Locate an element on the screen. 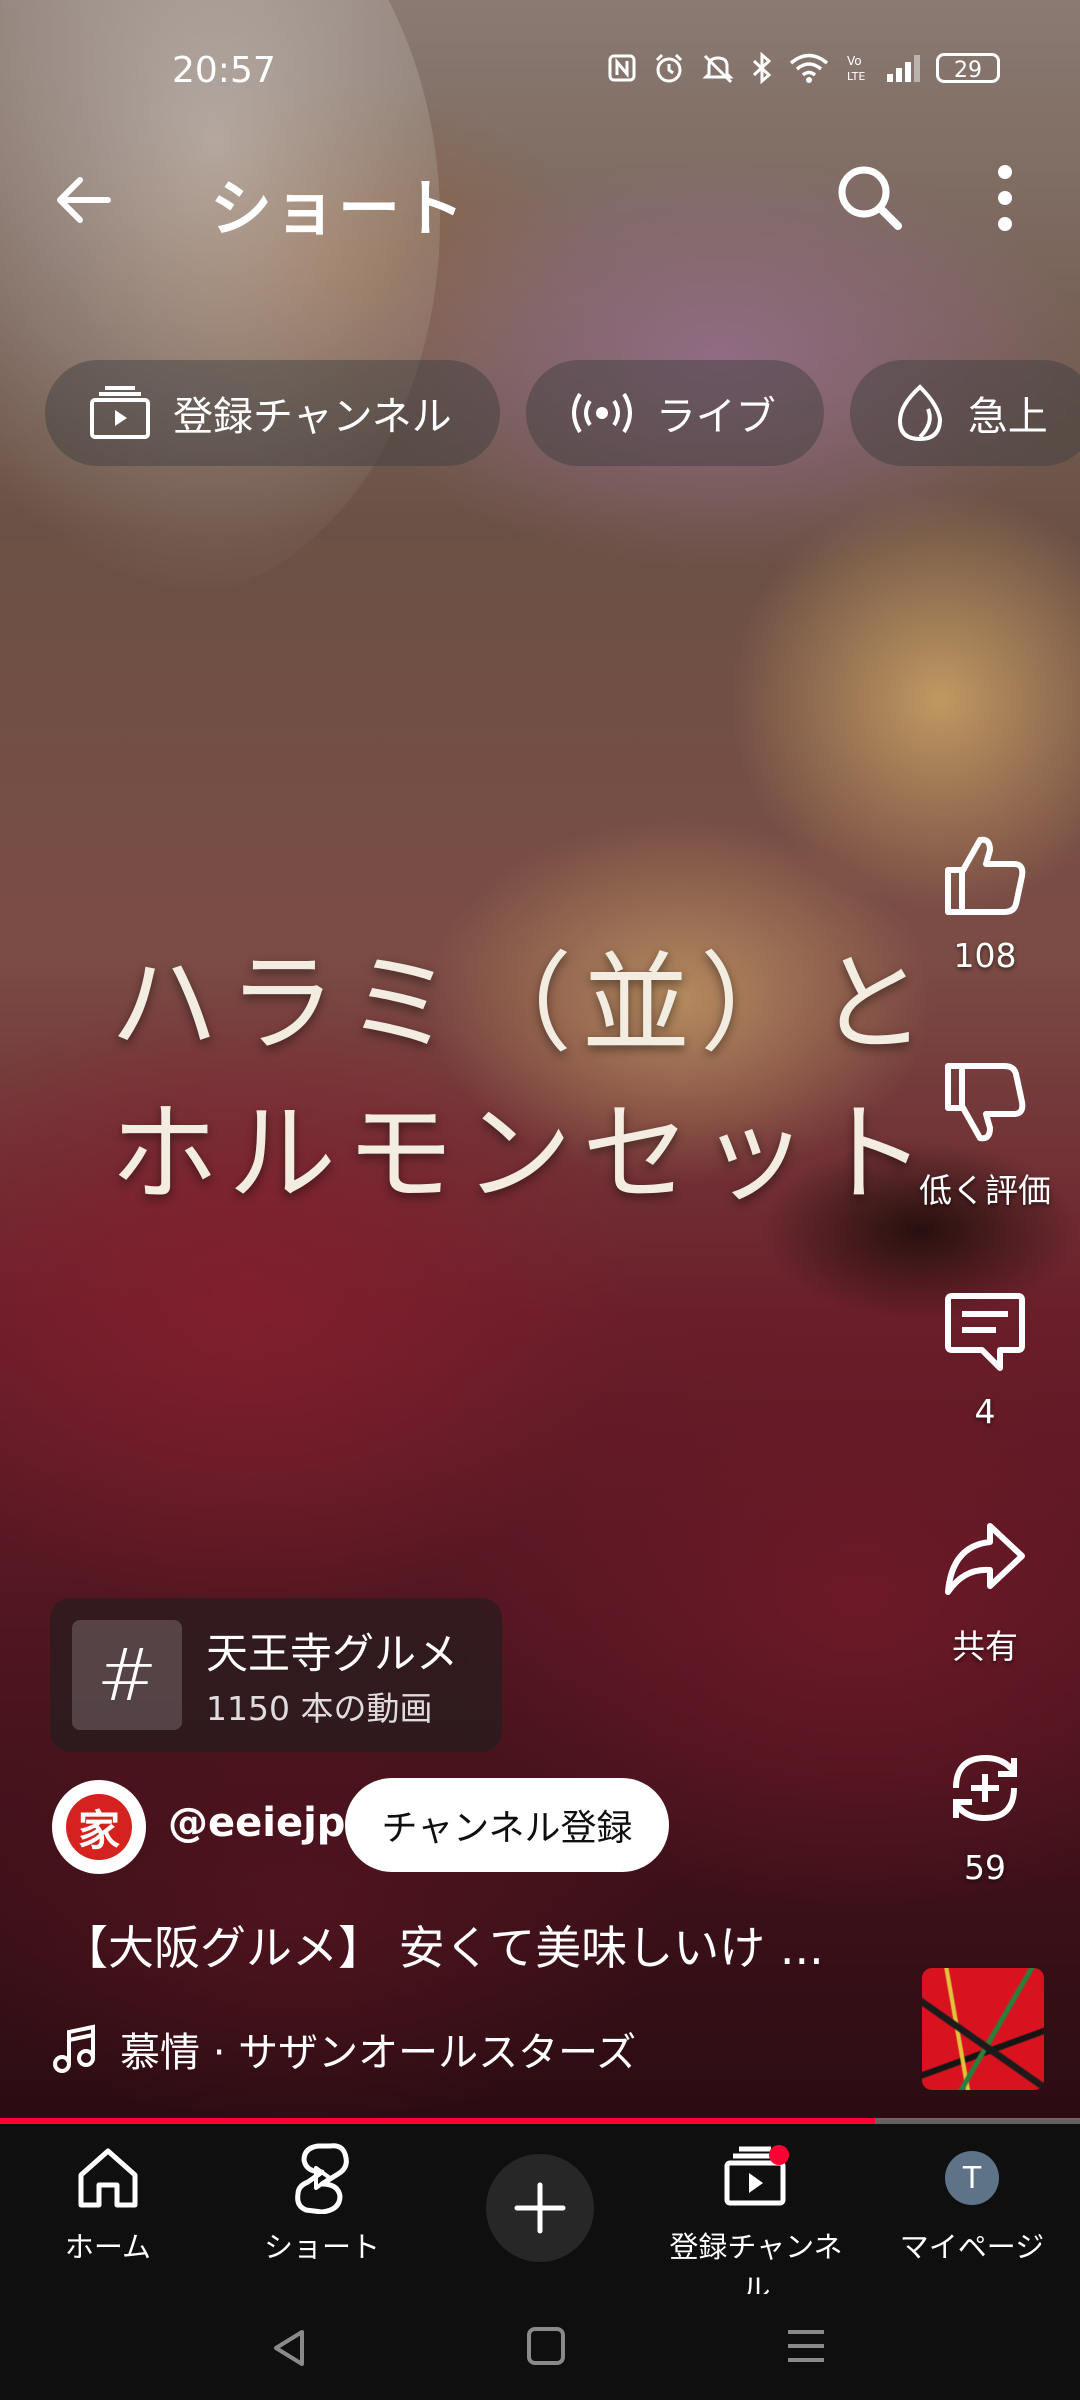 The image size is (1080, 2400). volte-icon: Vo LTE is located at coordinates (856, 68).